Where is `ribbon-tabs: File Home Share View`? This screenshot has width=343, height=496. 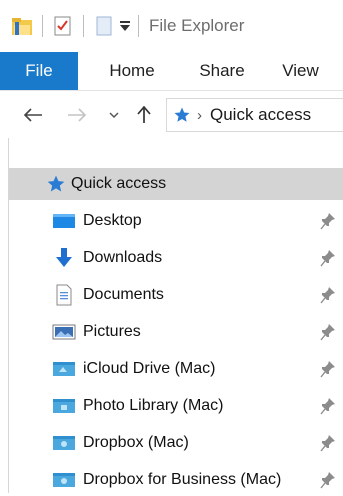
ribbon-tabs: File Home Share View is located at coordinates (171, 71).